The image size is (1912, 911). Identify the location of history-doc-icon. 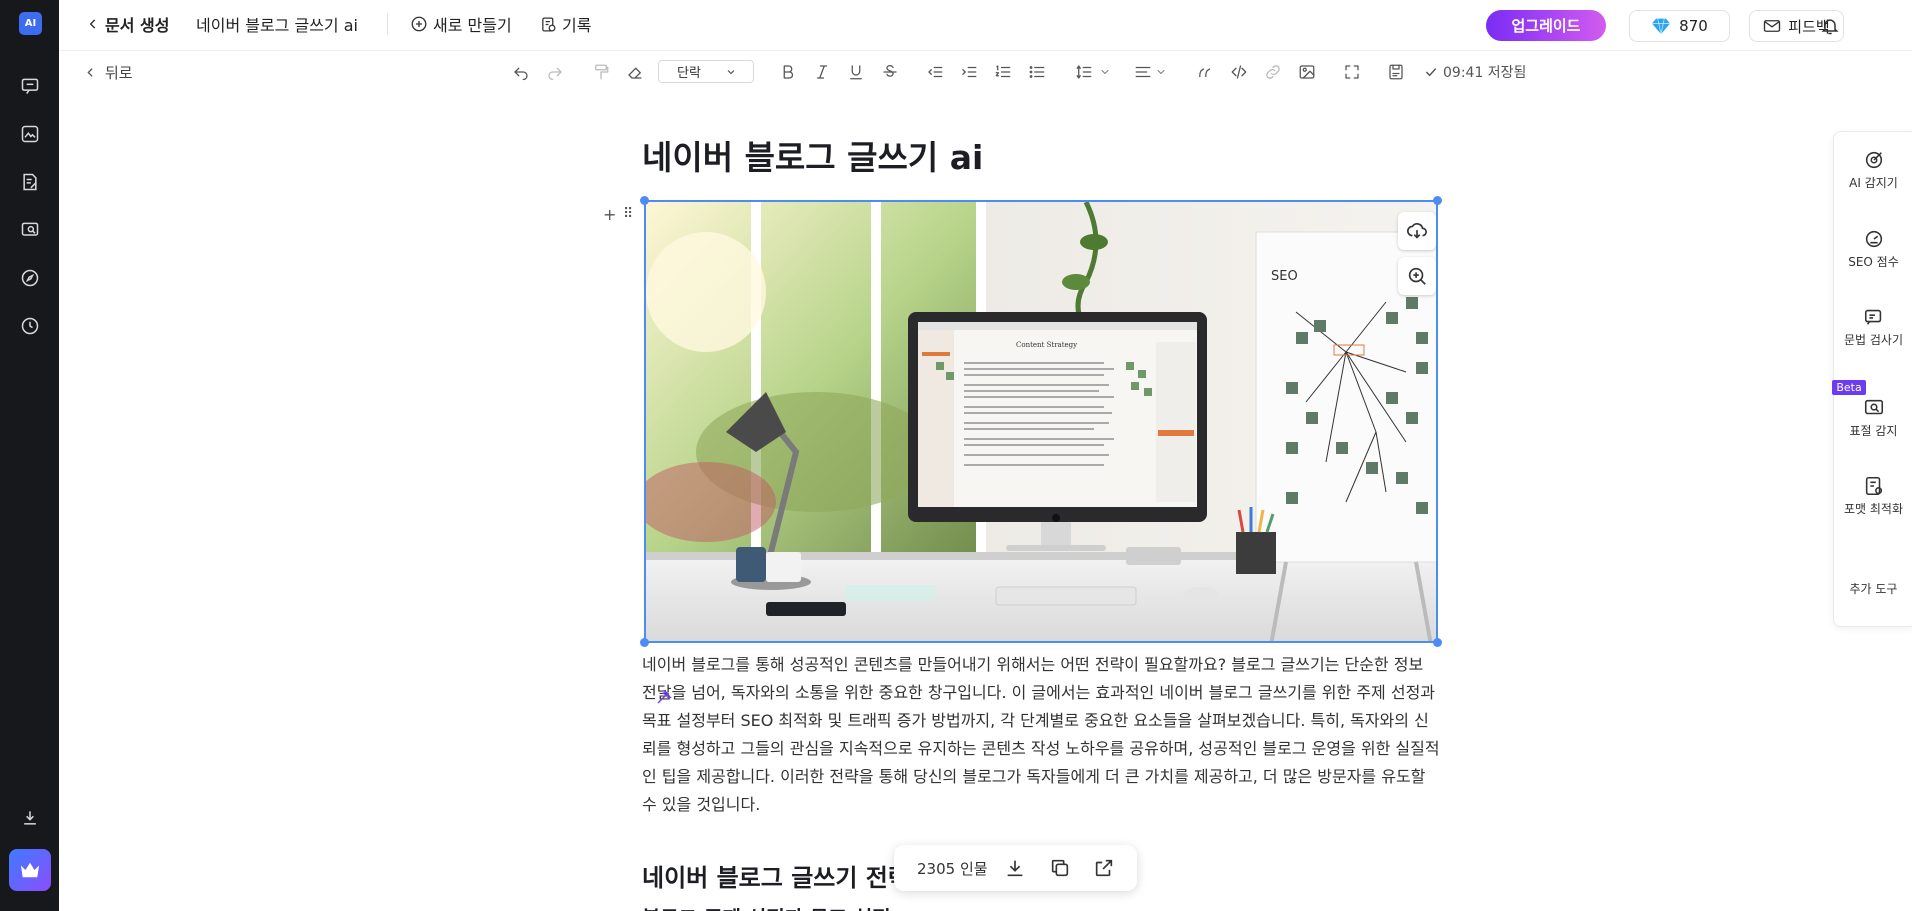
(549, 24).